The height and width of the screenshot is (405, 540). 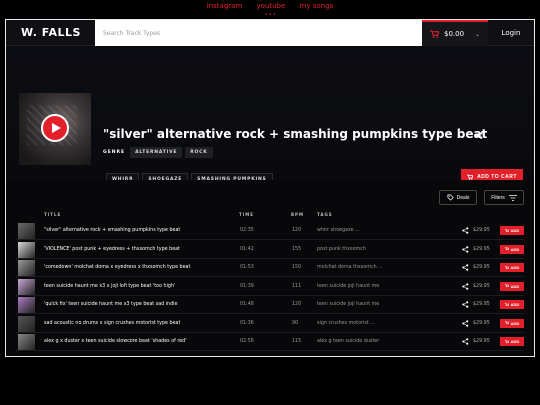 What do you see at coordinates (317, 6) in the screenshot?
I see `my-songs-link: my songs` at bounding box center [317, 6].